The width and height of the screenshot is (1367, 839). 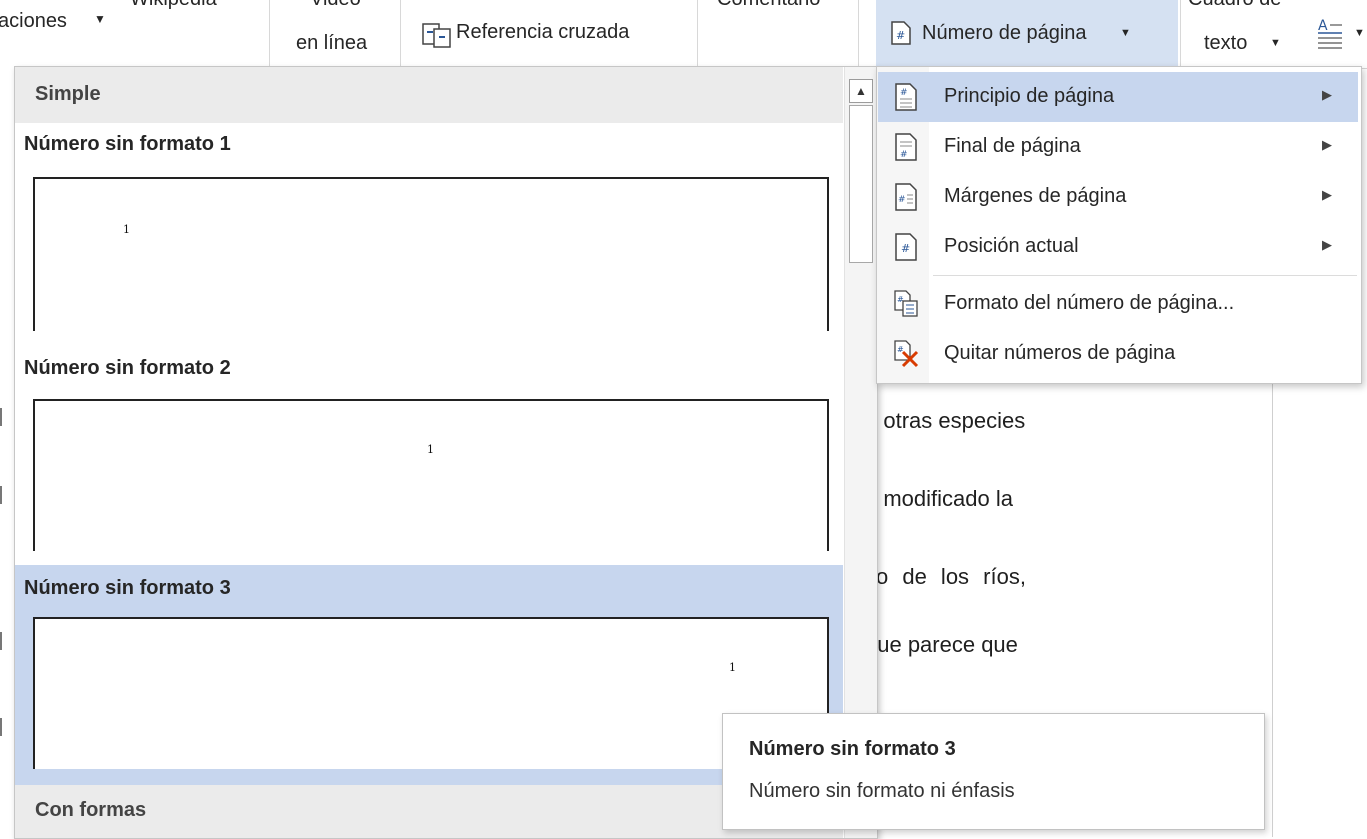 I want to click on document-text-line: a modificado la, so click(x=939, y=498).